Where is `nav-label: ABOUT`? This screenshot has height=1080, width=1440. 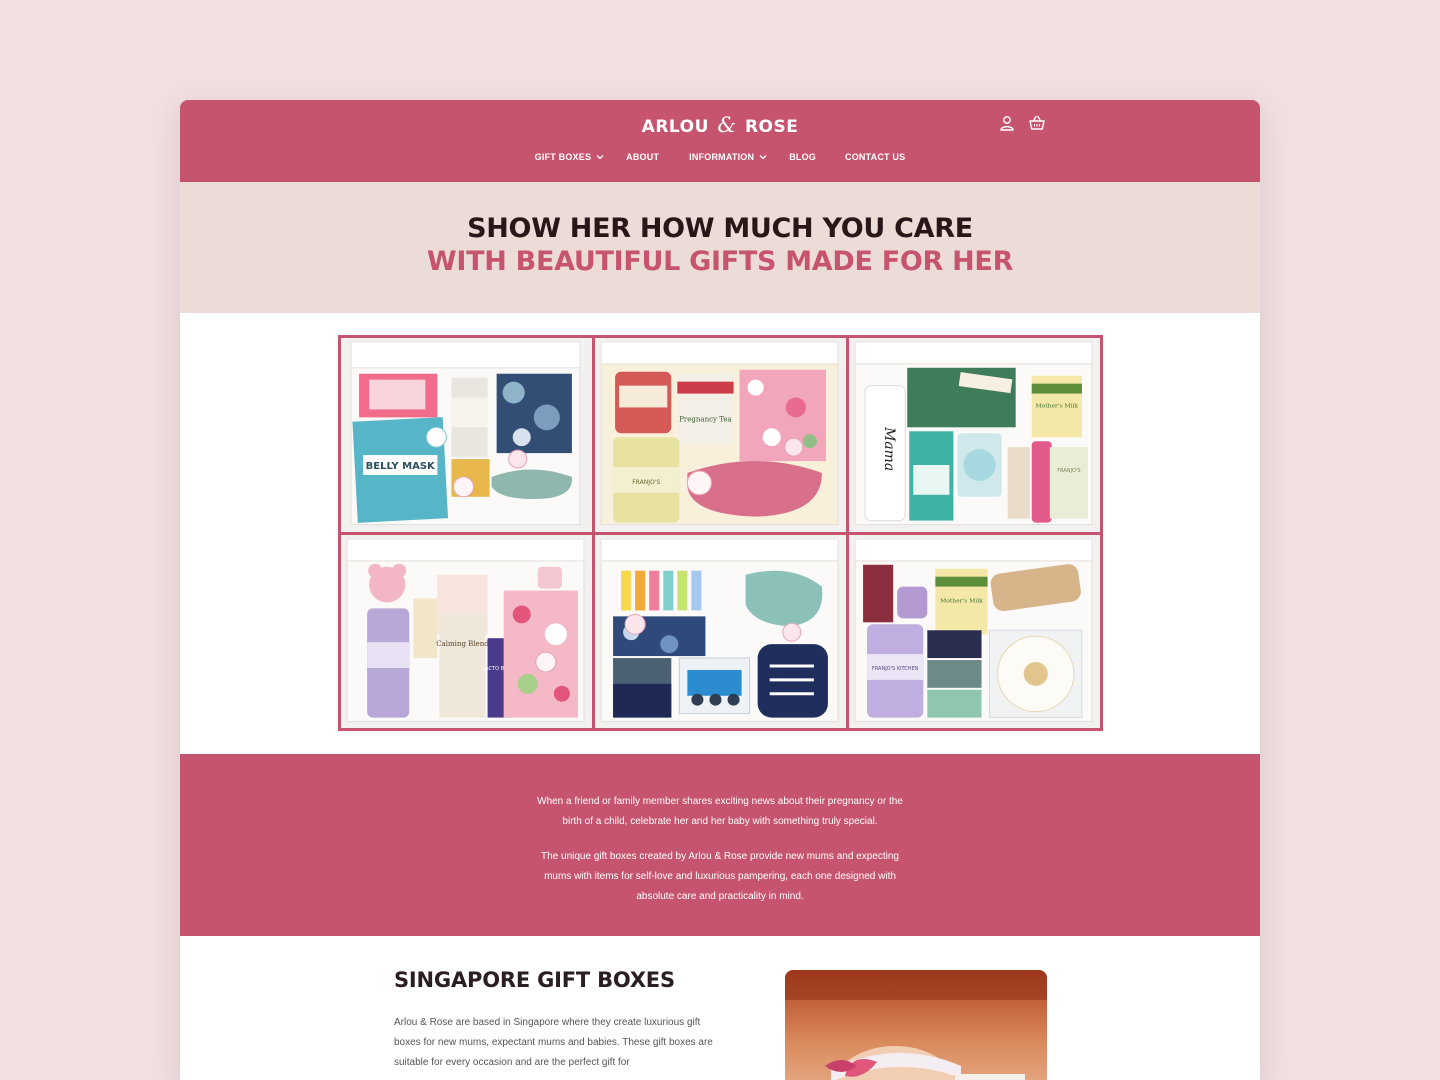 nav-label: ABOUT is located at coordinates (643, 157).